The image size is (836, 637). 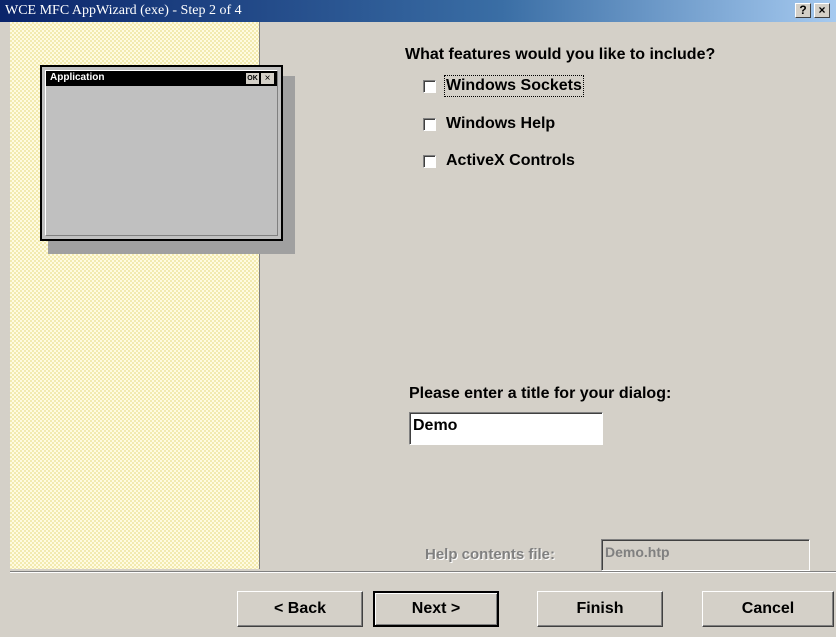 I want to click on preview-title: Application, so click(x=77, y=77).